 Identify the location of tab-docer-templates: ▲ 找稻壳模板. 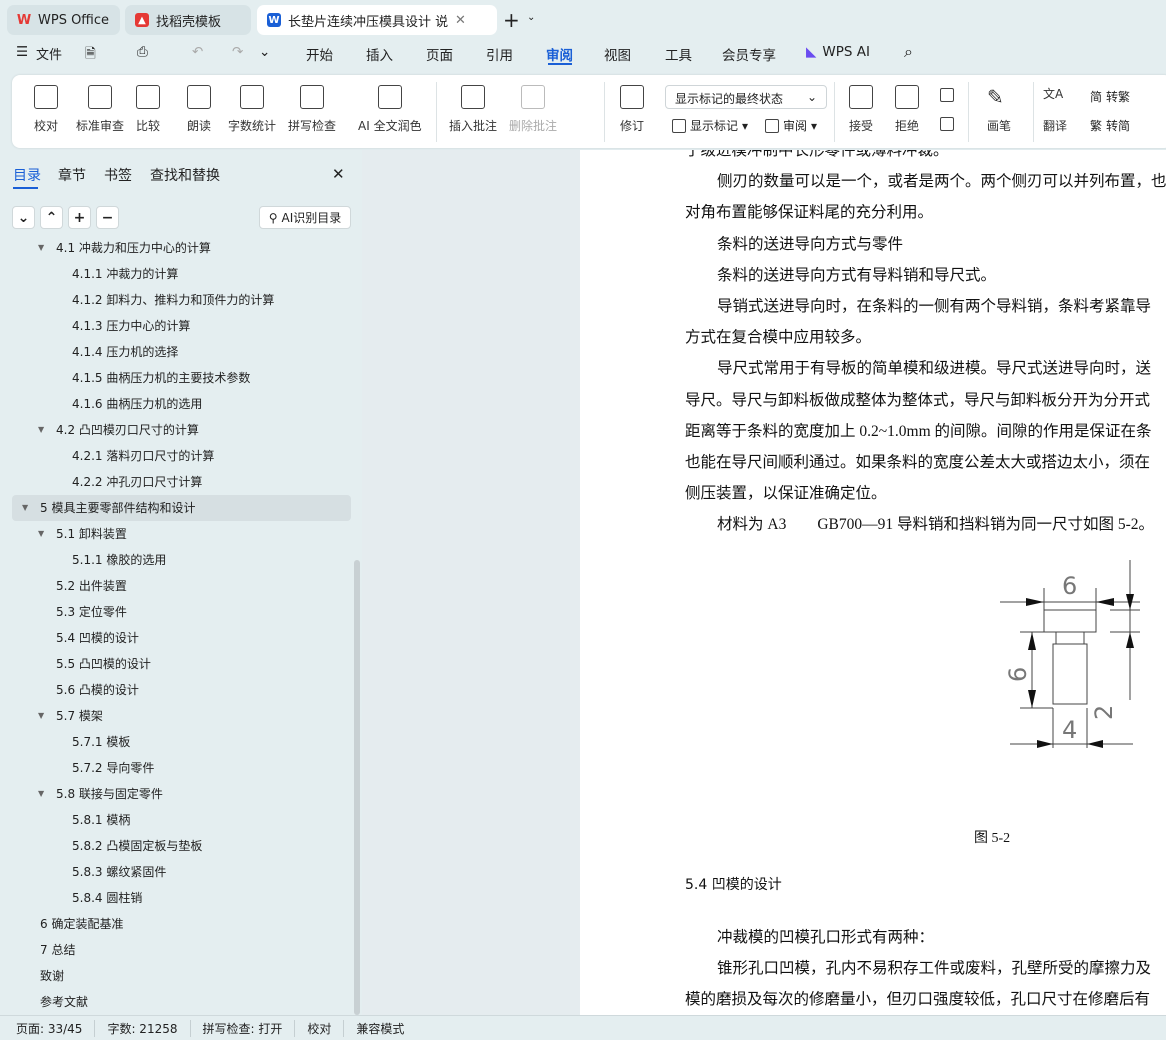
(188, 20).